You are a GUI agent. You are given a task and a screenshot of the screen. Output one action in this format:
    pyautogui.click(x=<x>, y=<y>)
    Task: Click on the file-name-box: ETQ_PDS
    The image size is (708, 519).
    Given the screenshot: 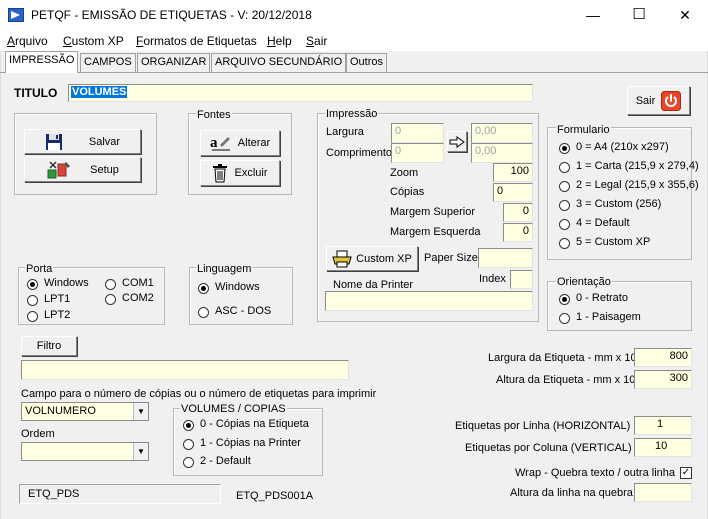 What is the action you would take?
    pyautogui.click(x=120, y=494)
    